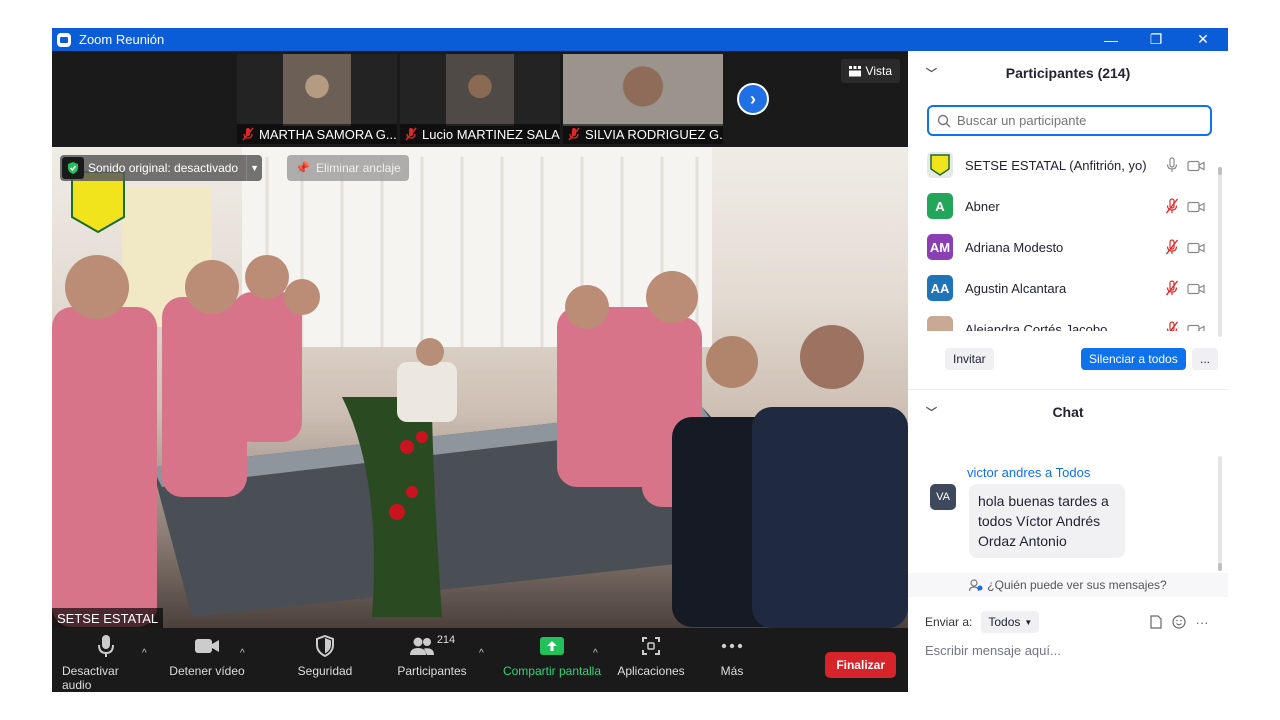 Image resolution: width=1280 pixels, height=720 pixels. I want to click on zoom-logo-icon, so click(64, 39).